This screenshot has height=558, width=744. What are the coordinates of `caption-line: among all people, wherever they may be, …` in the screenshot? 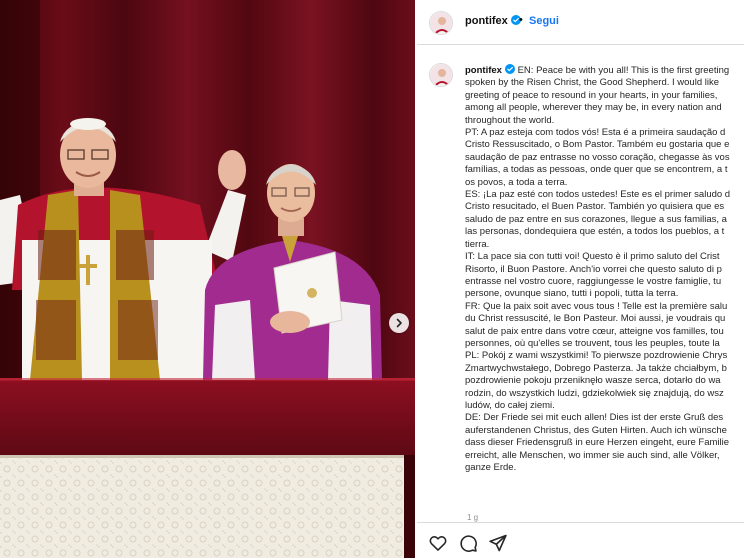 It's located at (593, 108).